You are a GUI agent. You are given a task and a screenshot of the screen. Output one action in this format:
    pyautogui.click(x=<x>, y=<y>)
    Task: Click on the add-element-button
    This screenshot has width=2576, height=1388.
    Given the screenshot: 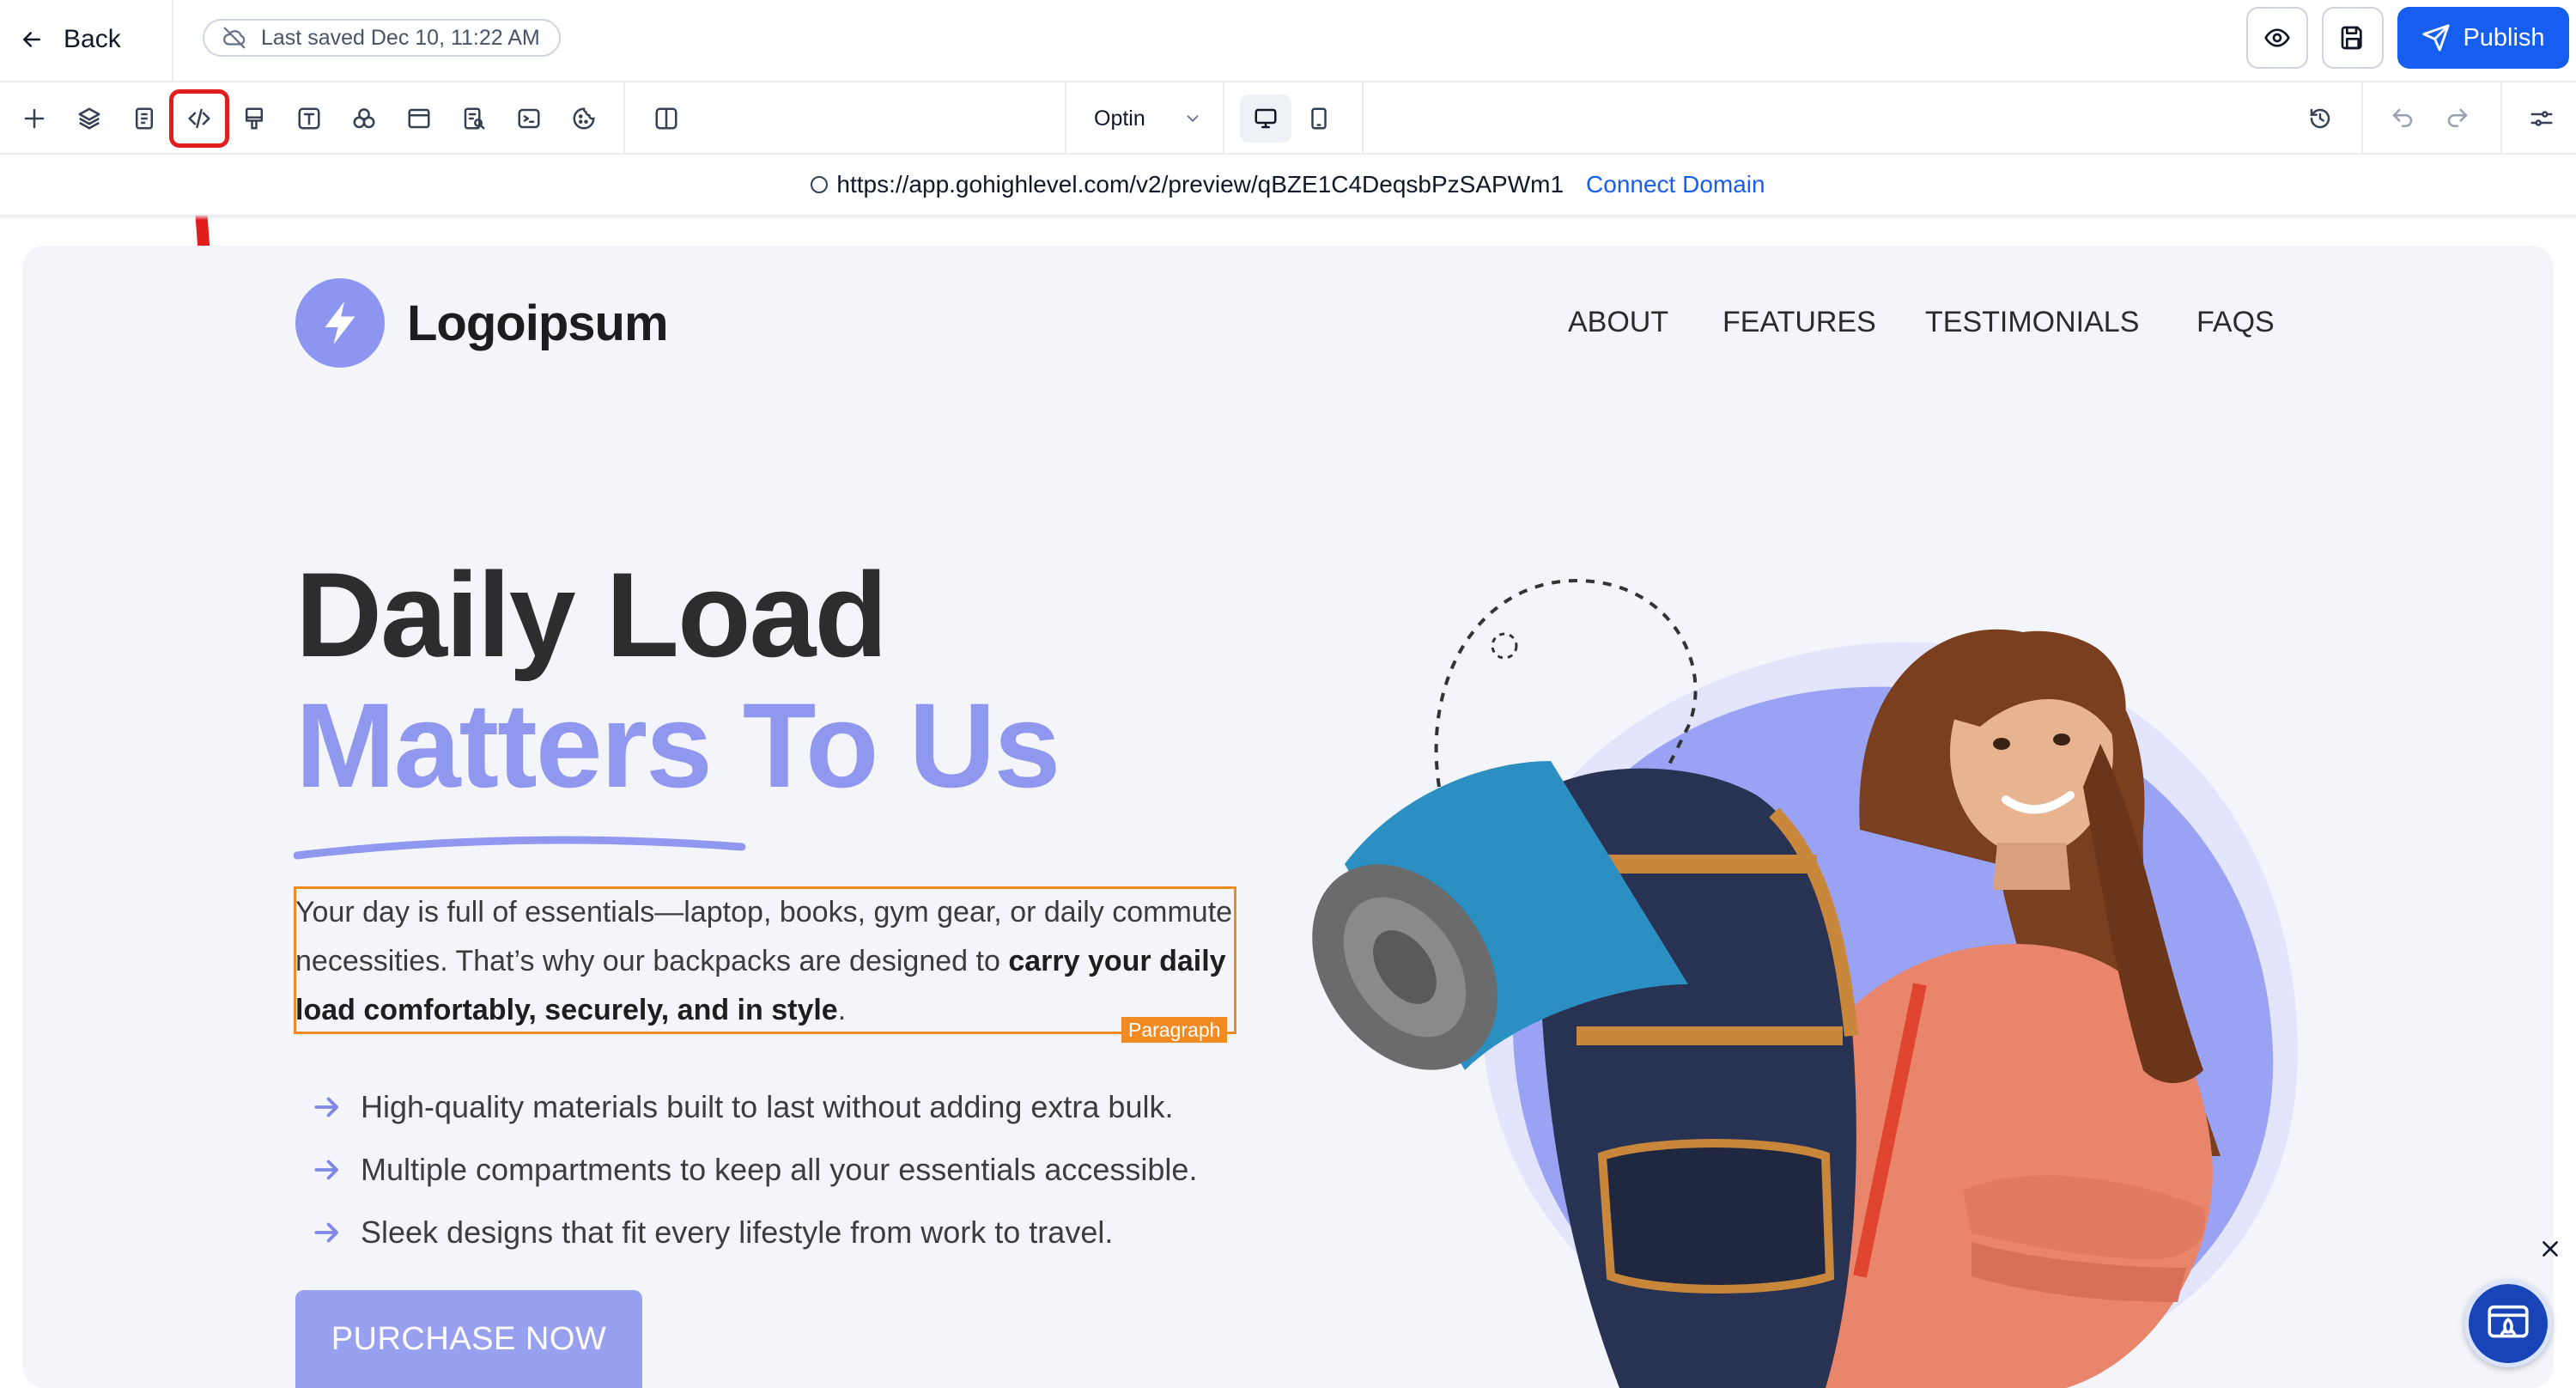 What is the action you would take?
    pyautogui.click(x=34, y=118)
    